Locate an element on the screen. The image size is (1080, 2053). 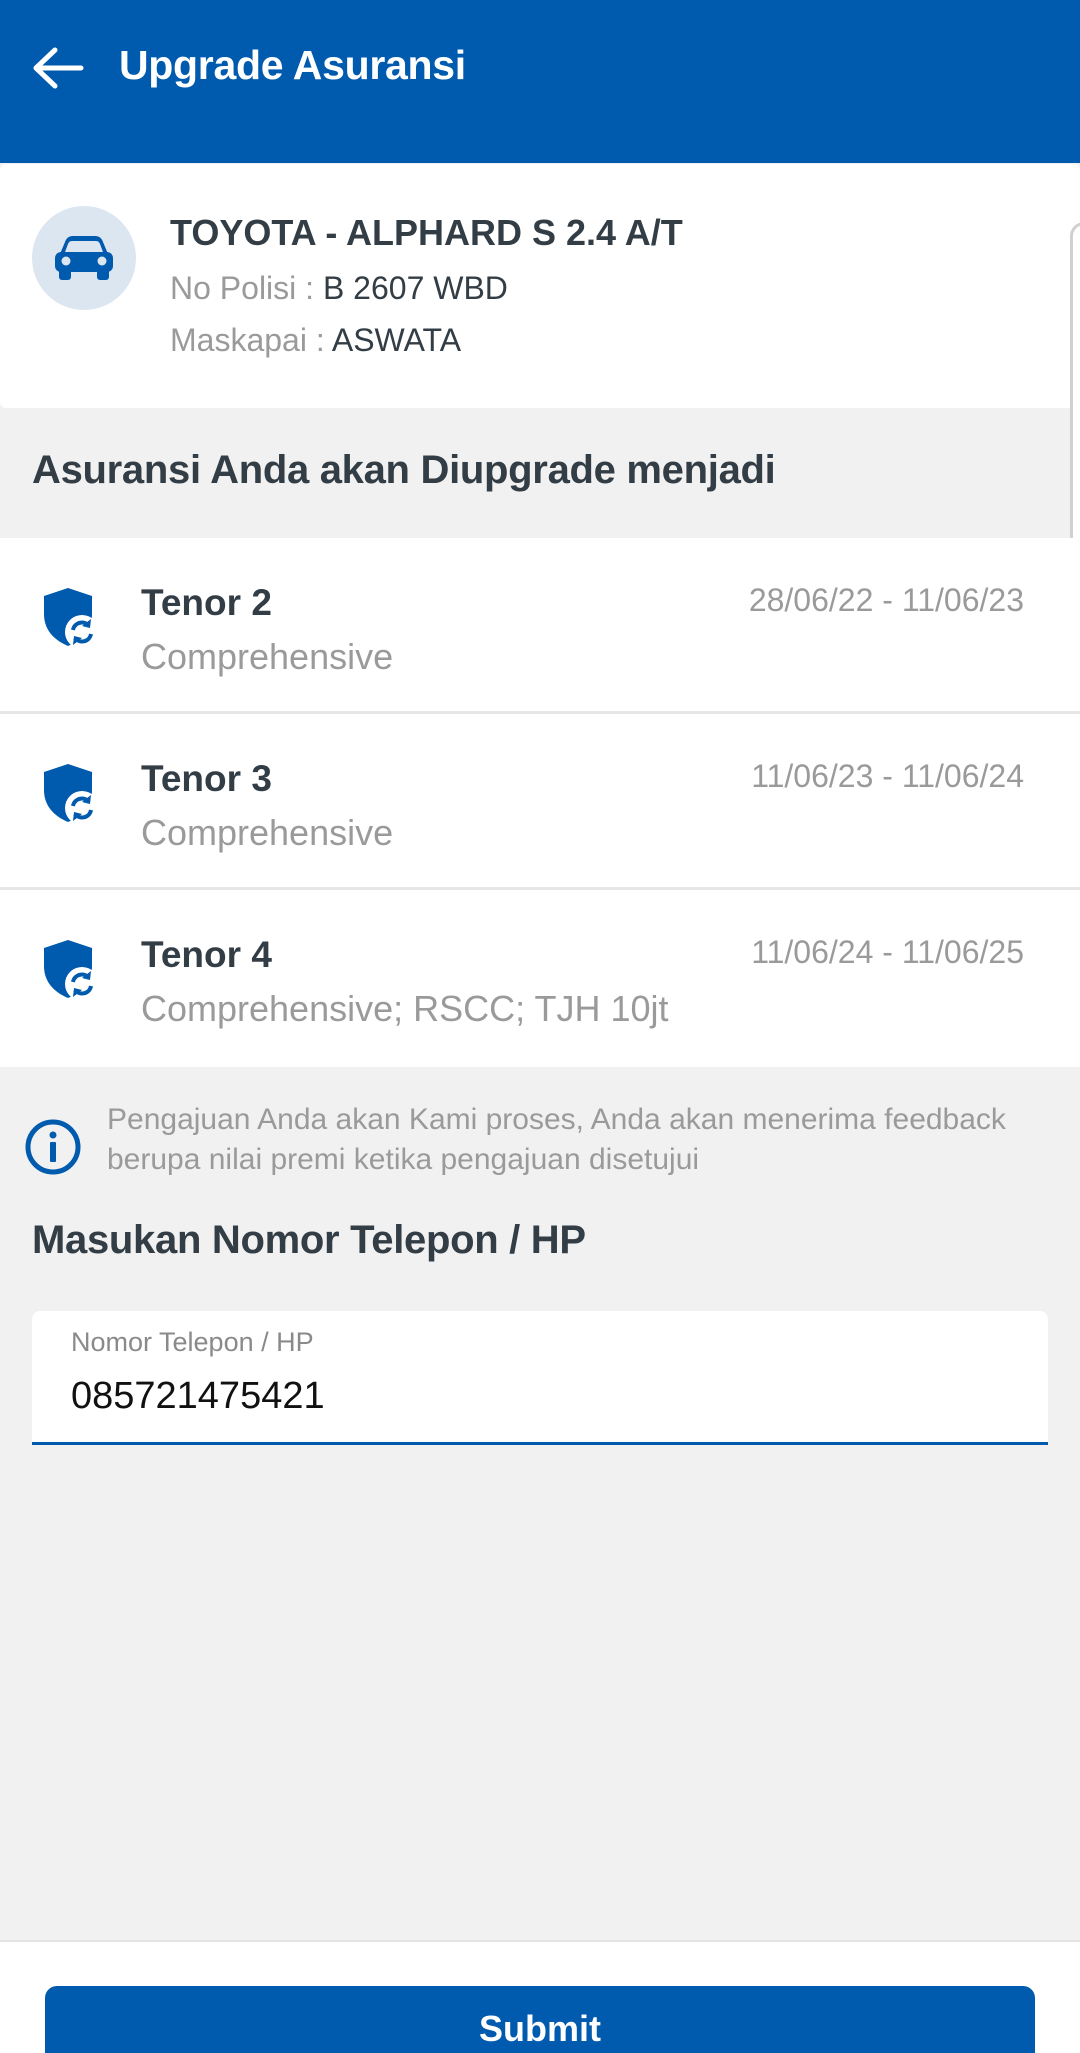
tenor-period: 11/06/24 - 11/06/25 is located at coordinates (887, 952).